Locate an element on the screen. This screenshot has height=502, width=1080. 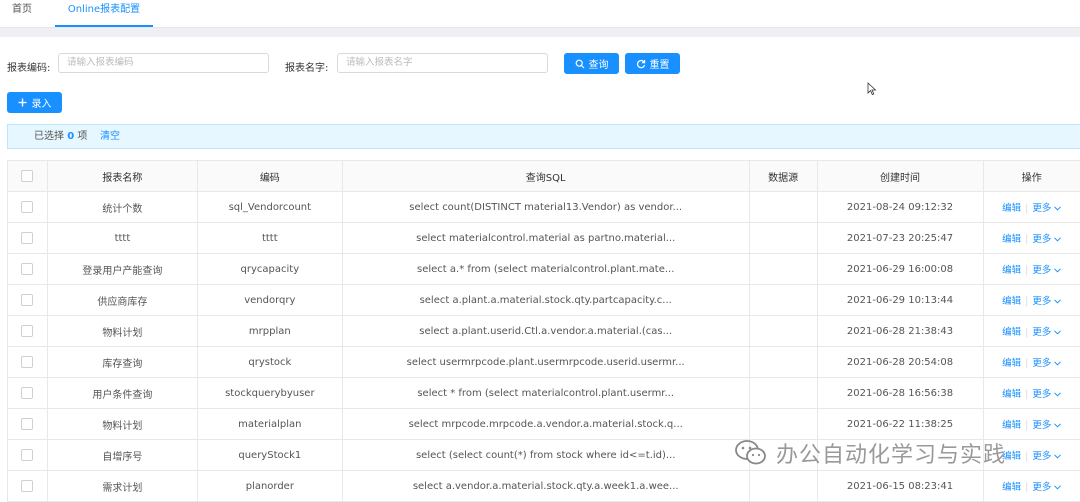
wechat-logo-icon is located at coordinates (751, 453).